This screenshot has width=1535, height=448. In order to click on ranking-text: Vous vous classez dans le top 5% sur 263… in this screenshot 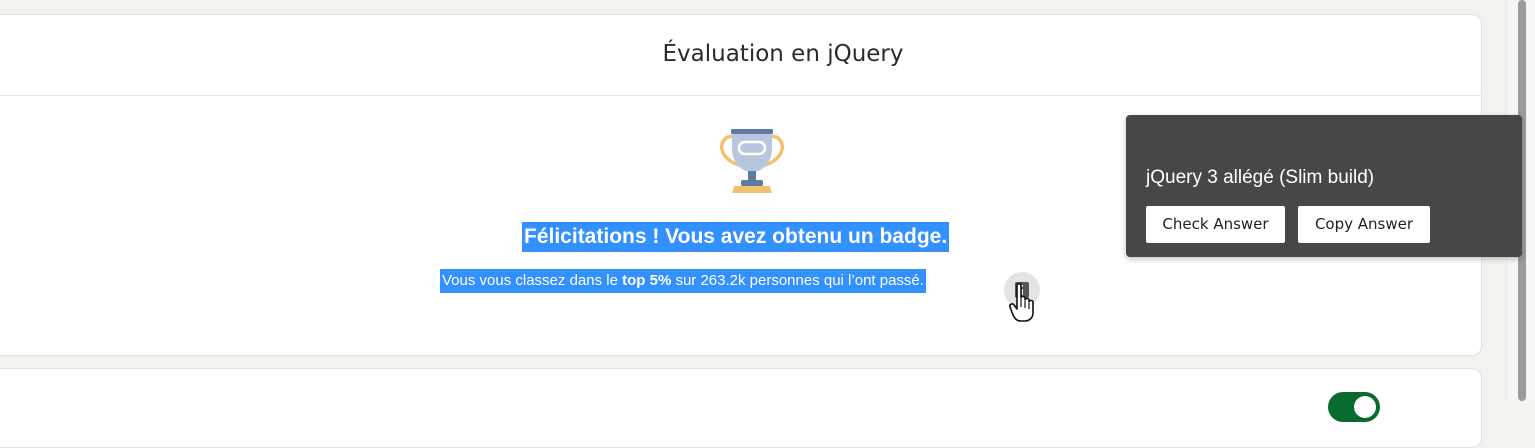, I will do `click(683, 281)`.